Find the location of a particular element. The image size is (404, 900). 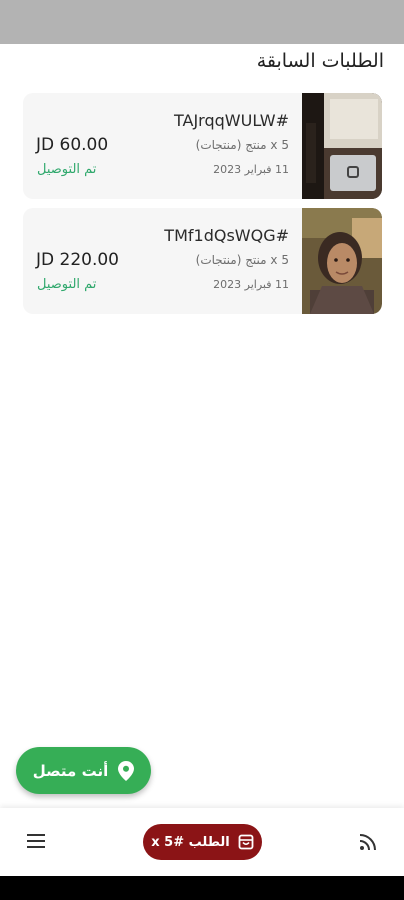

location-pin-icon is located at coordinates (126, 770).